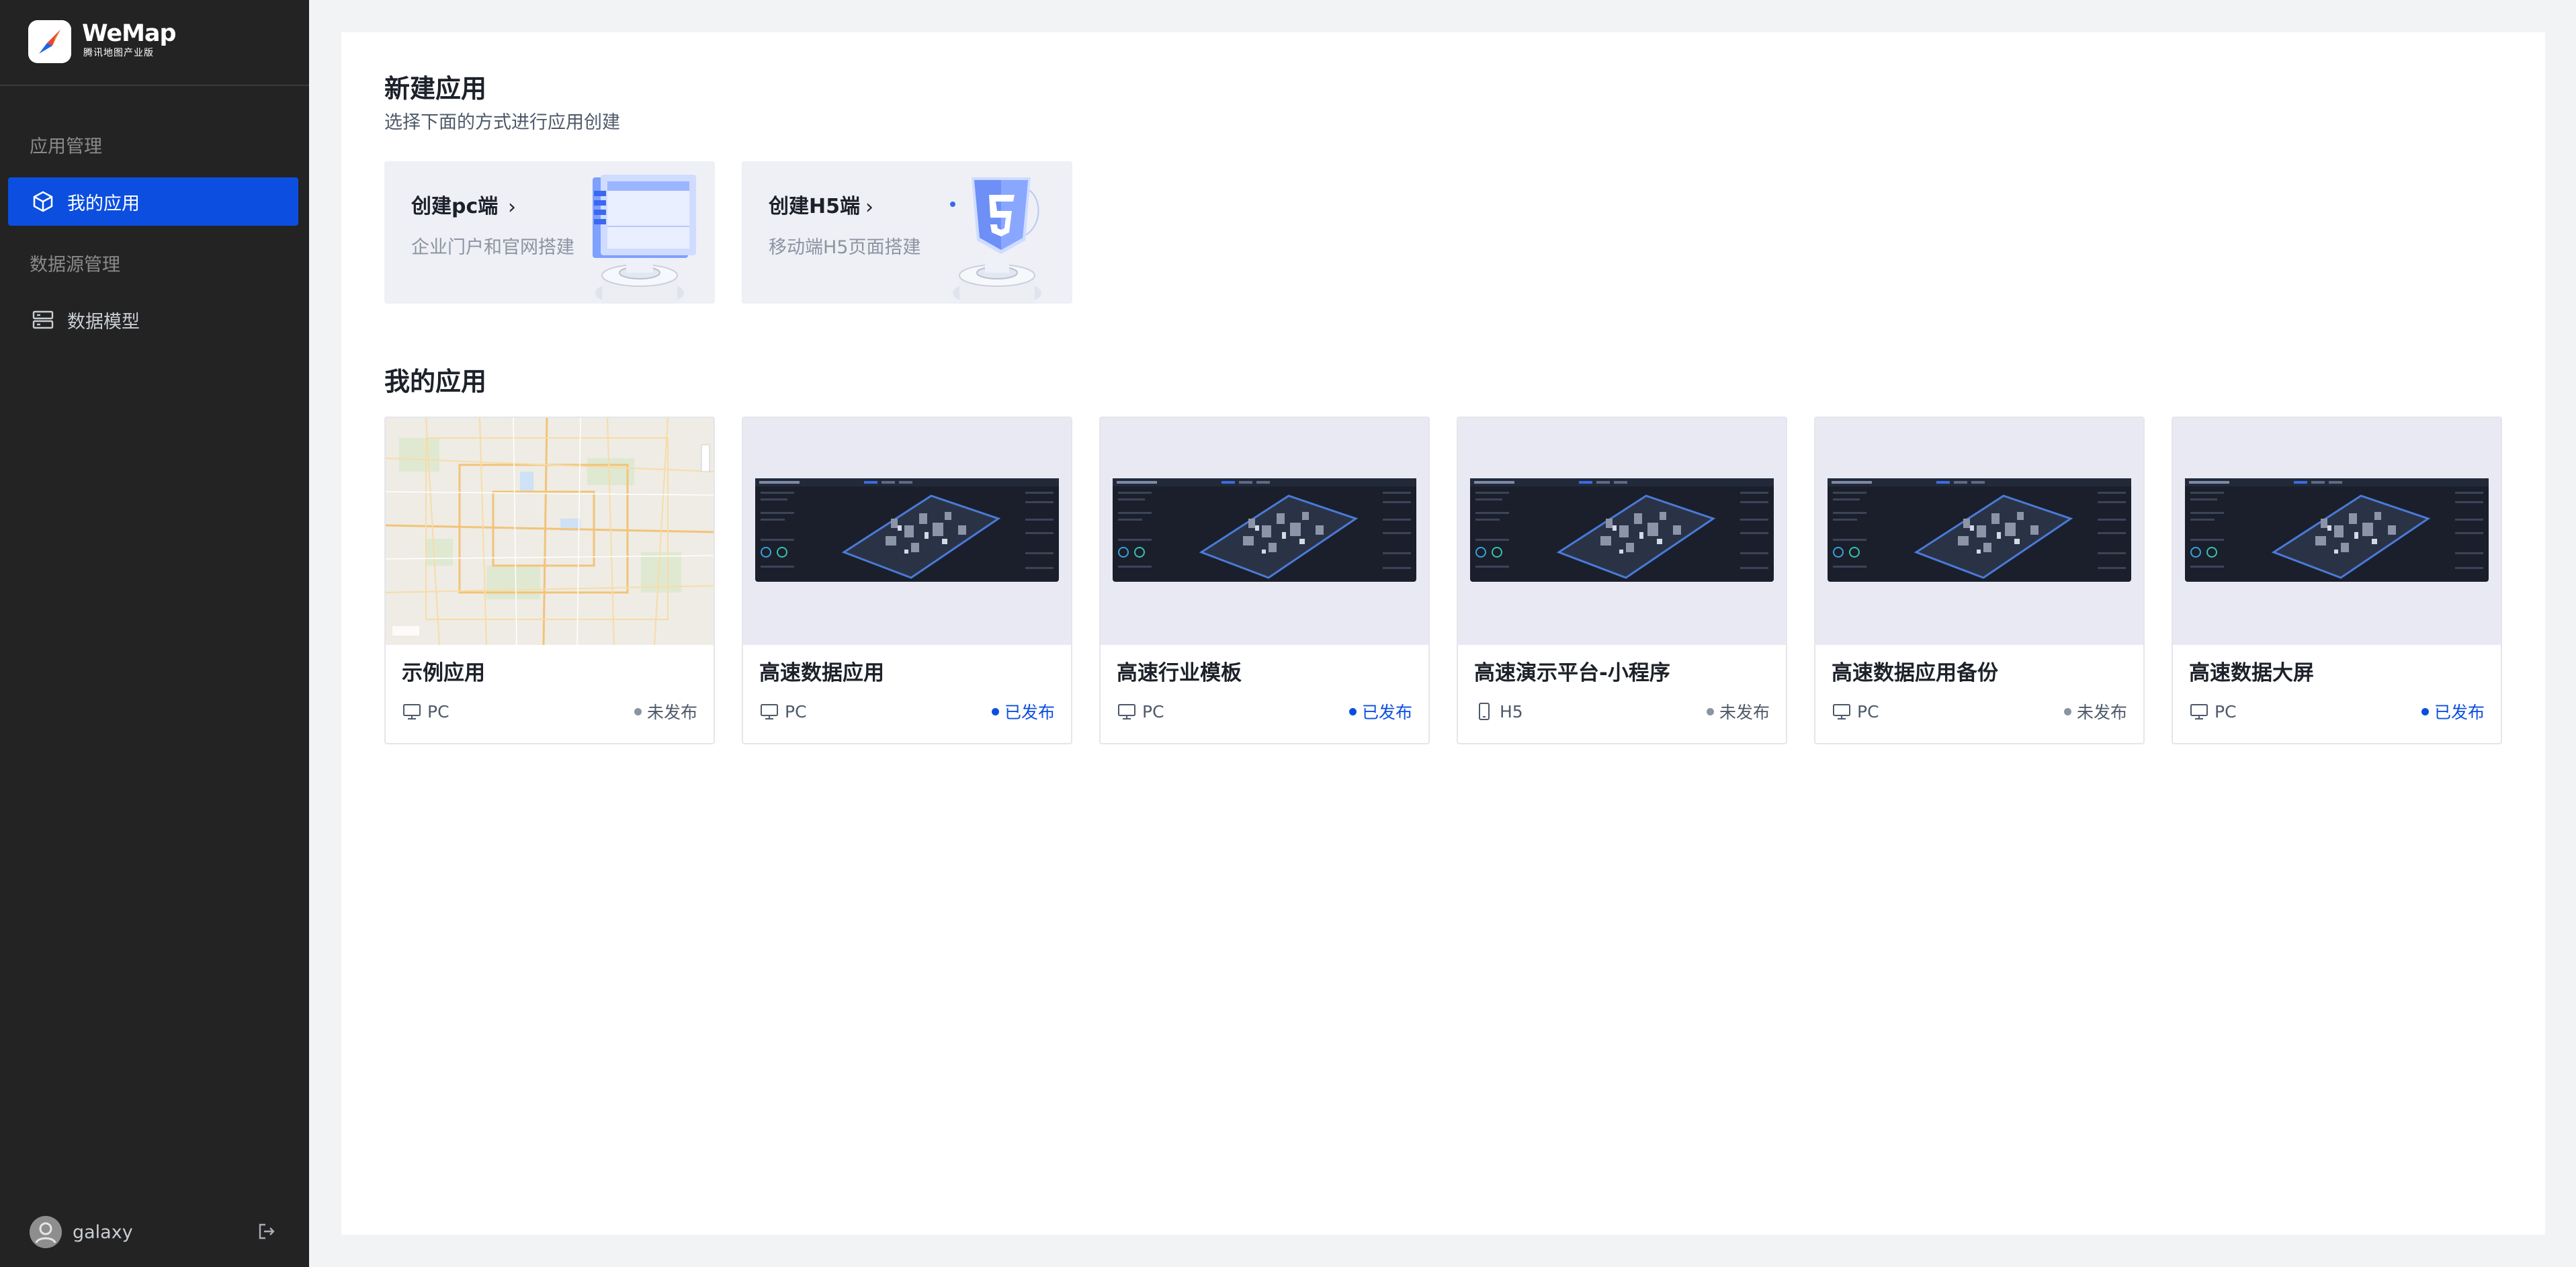 This screenshot has width=2576, height=1267. What do you see at coordinates (49, 41) in the screenshot?
I see `wemap-logo-icon` at bounding box center [49, 41].